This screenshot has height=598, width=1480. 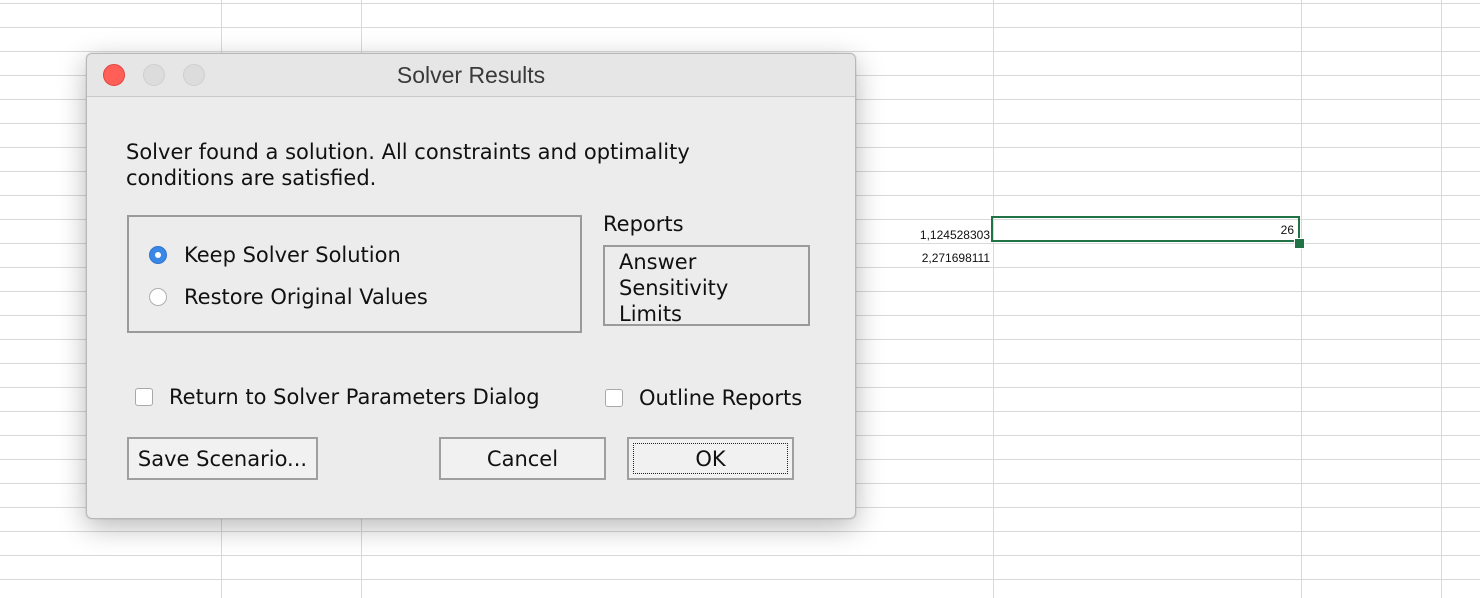 What do you see at coordinates (306, 297) in the screenshot?
I see `option-label: Restore Original Values` at bounding box center [306, 297].